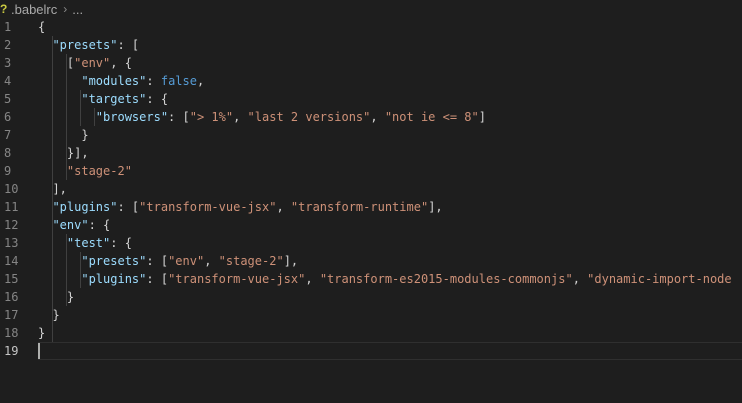  I want to click on line-number: 6, so click(8, 117).